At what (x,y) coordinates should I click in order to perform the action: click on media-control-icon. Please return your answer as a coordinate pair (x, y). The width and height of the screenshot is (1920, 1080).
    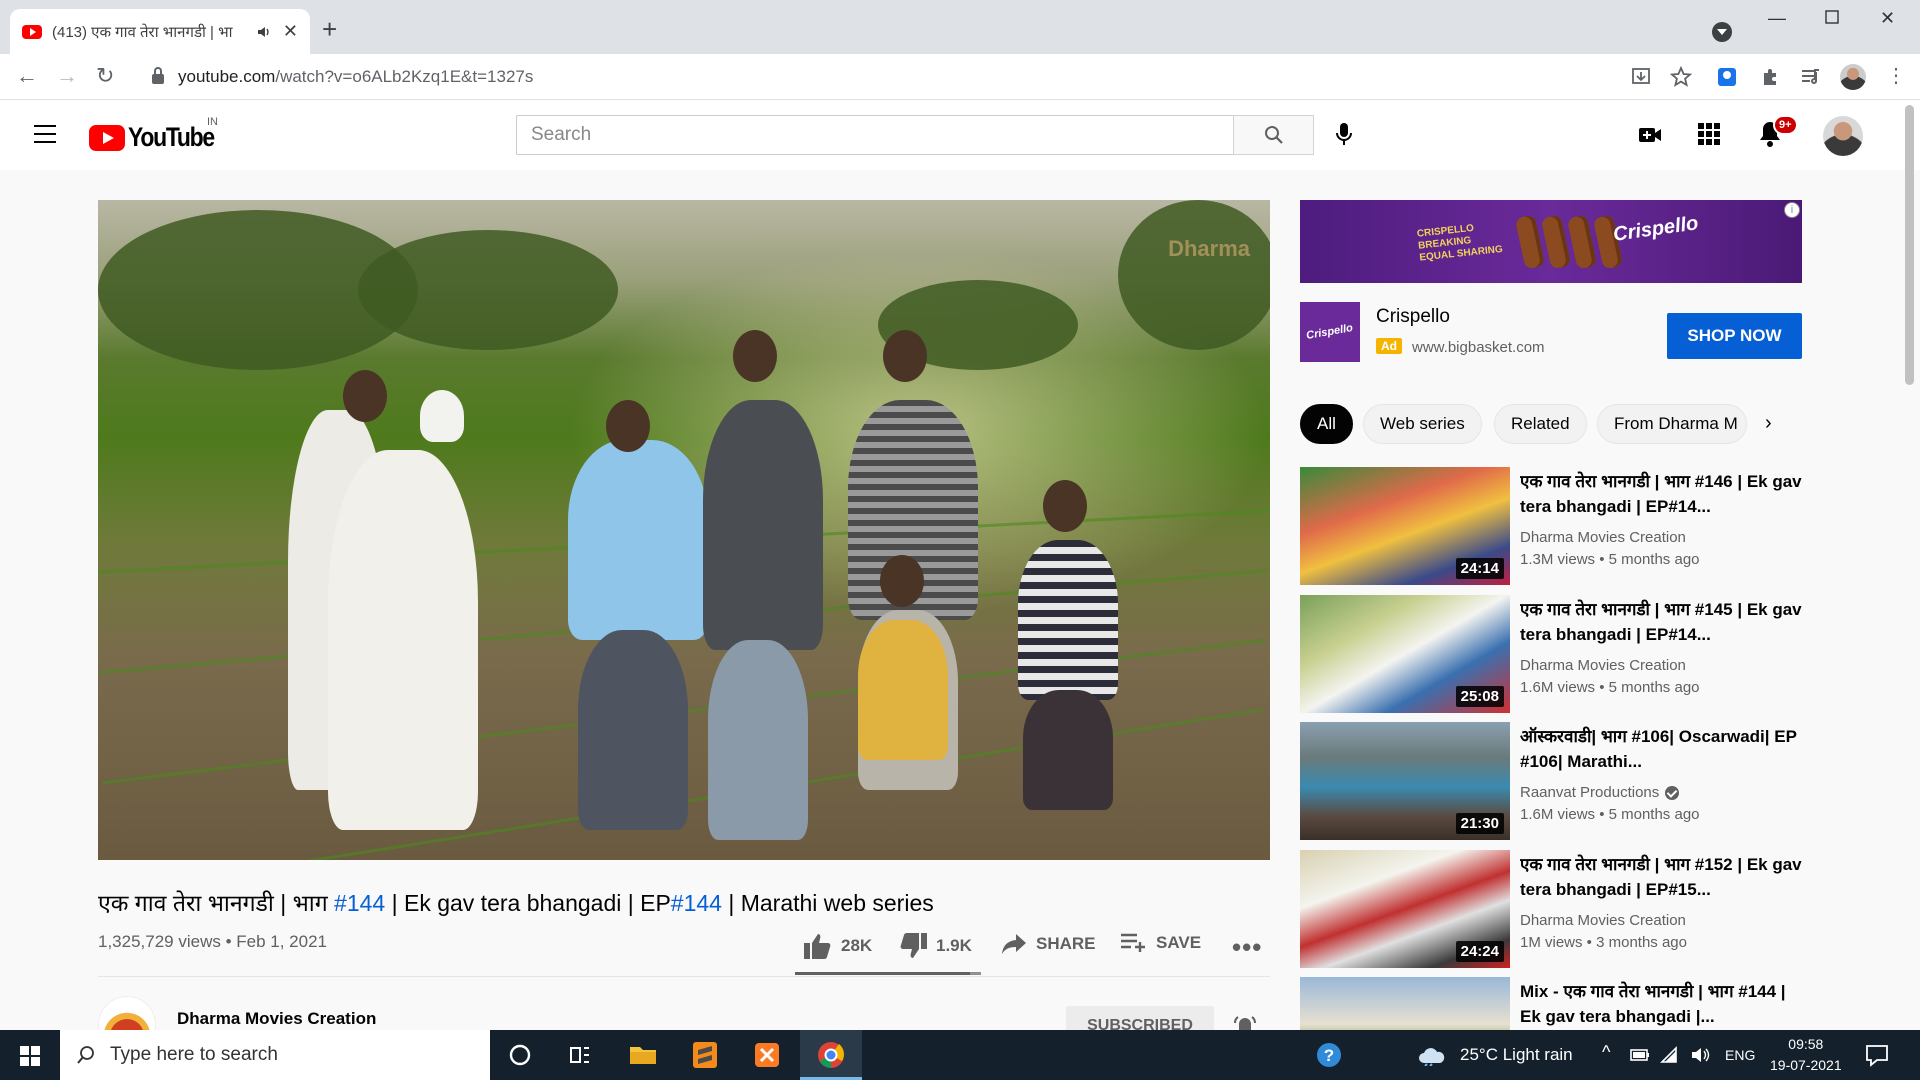
    Looking at the image, I should click on (1811, 77).